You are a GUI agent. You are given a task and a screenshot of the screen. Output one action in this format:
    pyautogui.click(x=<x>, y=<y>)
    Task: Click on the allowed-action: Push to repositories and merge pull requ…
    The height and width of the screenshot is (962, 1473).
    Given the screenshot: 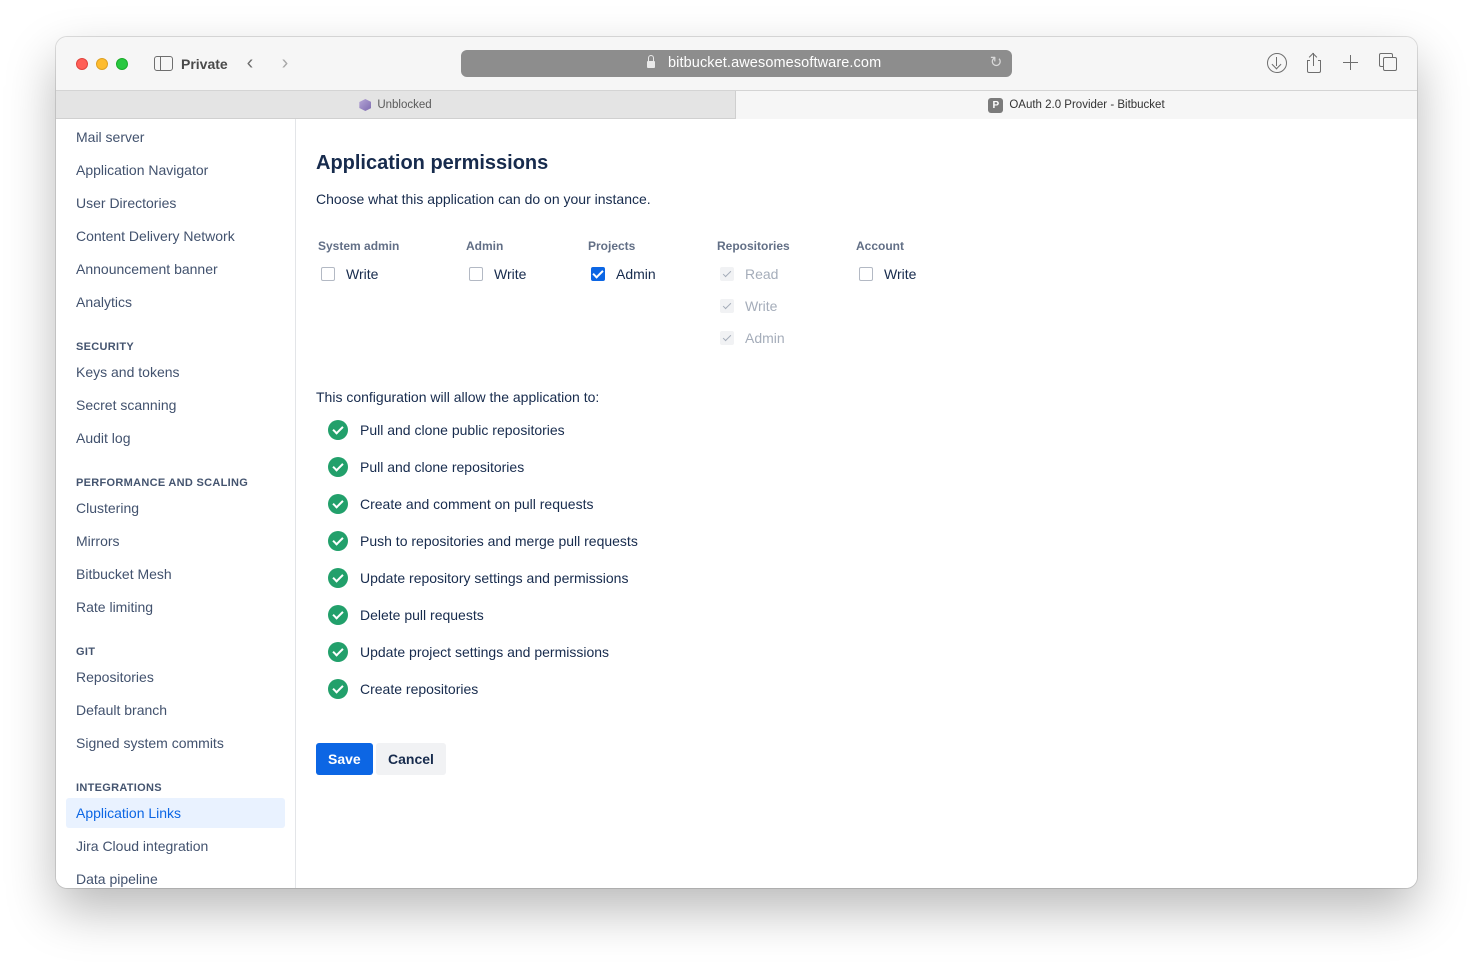 What is the action you would take?
    pyautogui.click(x=483, y=541)
    